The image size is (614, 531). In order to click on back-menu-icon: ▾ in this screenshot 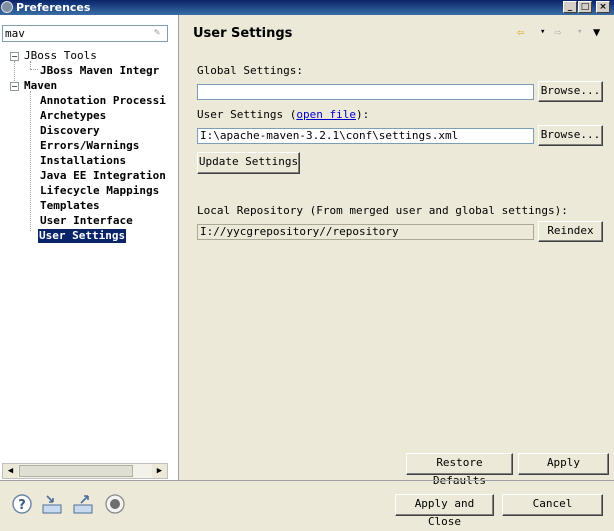, I will do `click(542, 32)`.